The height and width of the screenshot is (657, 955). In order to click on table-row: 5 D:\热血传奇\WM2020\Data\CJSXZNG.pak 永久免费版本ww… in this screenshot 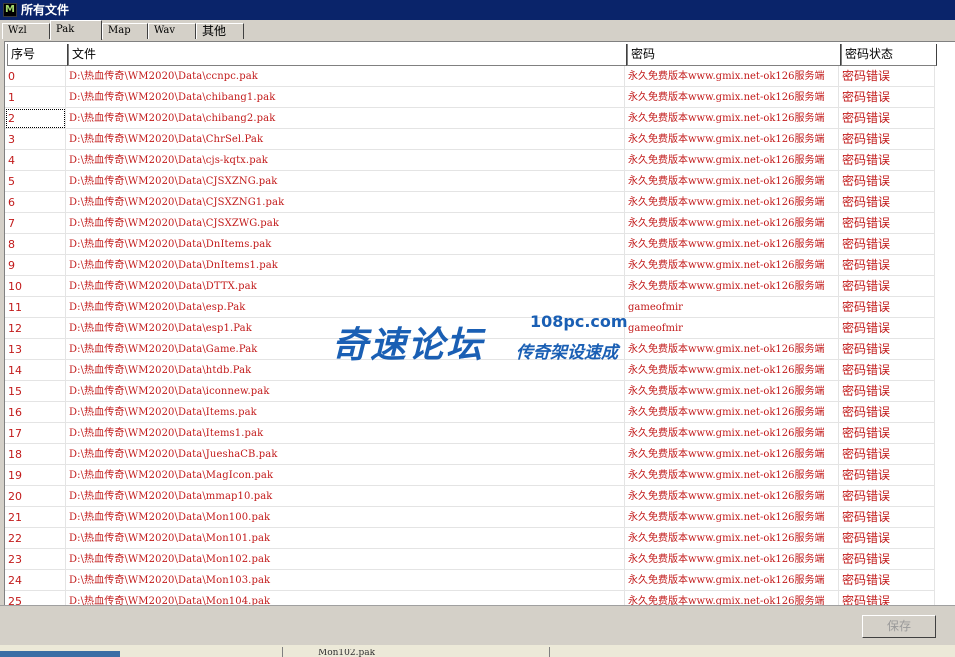, I will do `click(475, 181)`.